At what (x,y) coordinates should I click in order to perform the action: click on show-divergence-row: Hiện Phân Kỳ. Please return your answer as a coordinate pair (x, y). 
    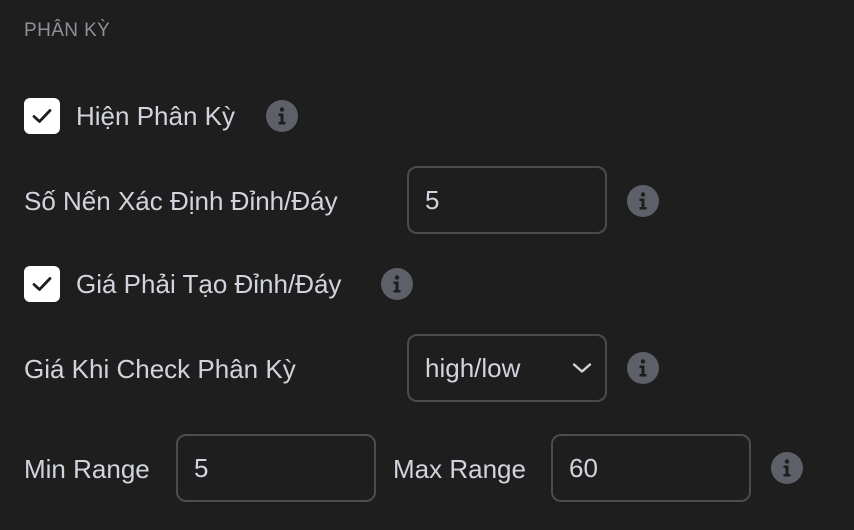
    Looking at the image, I should click on (129, 116).